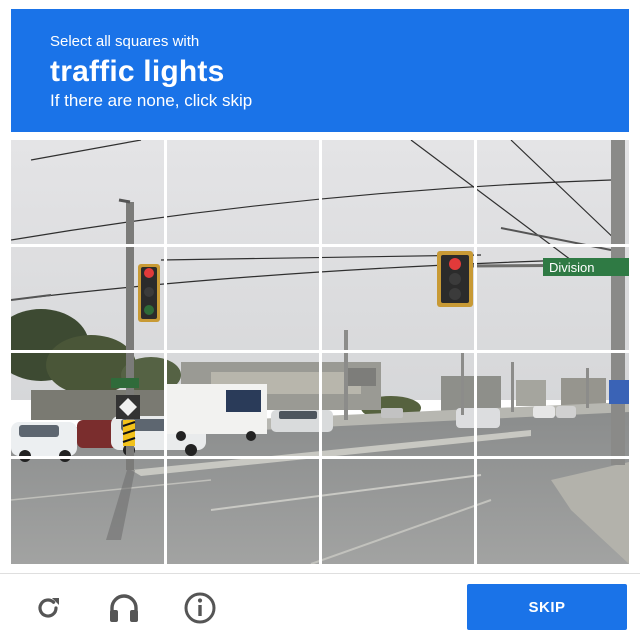  I want to click on audio-challenge-button, so click(124, 608).